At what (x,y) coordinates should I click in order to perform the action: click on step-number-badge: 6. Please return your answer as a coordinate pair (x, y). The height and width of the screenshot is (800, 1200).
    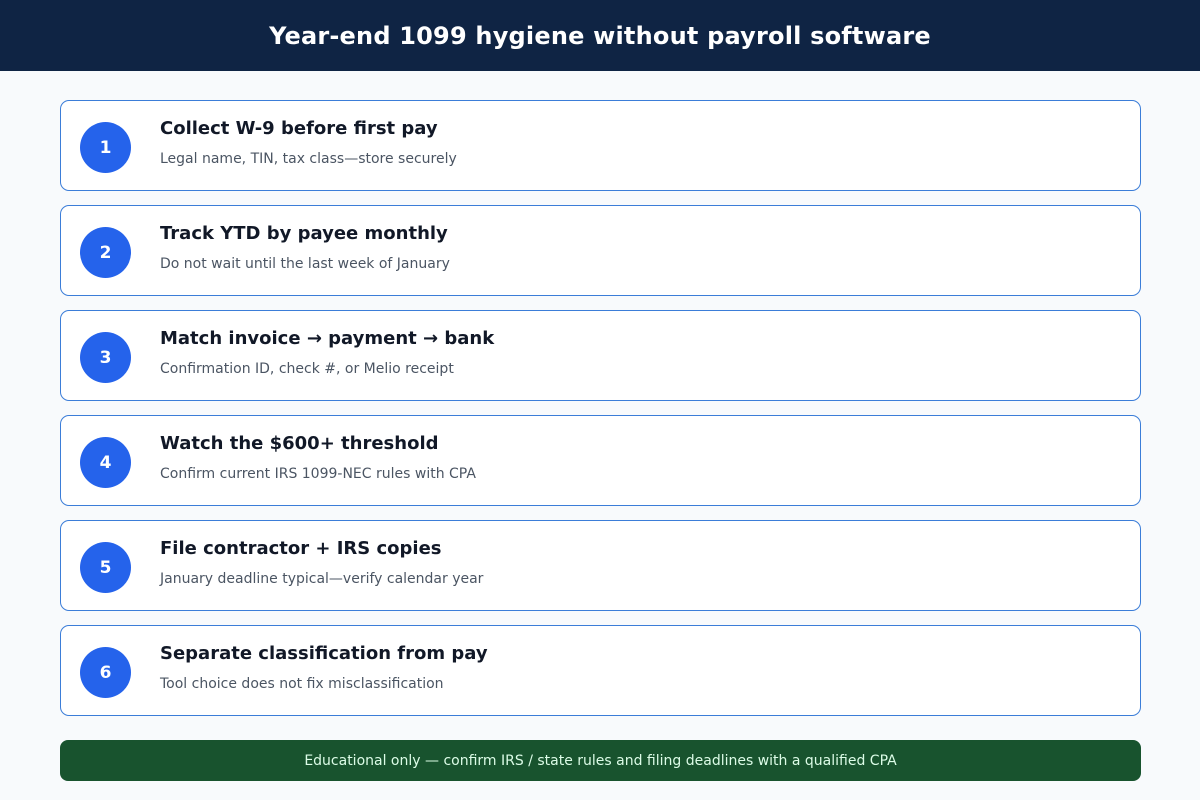
    Looking at the image, I should click on (105, 672).